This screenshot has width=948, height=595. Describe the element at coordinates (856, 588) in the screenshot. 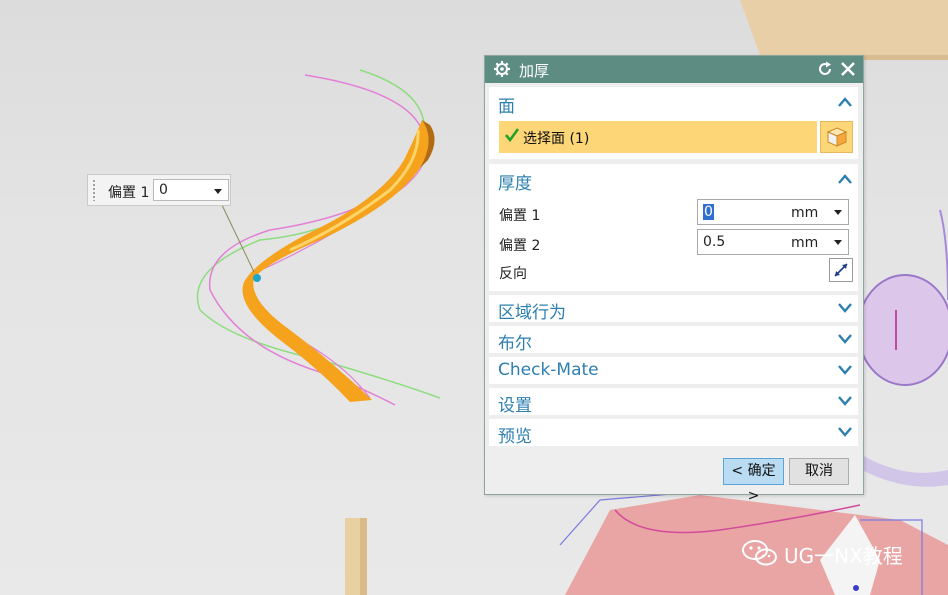

I see `blue-point-marker` at that location.